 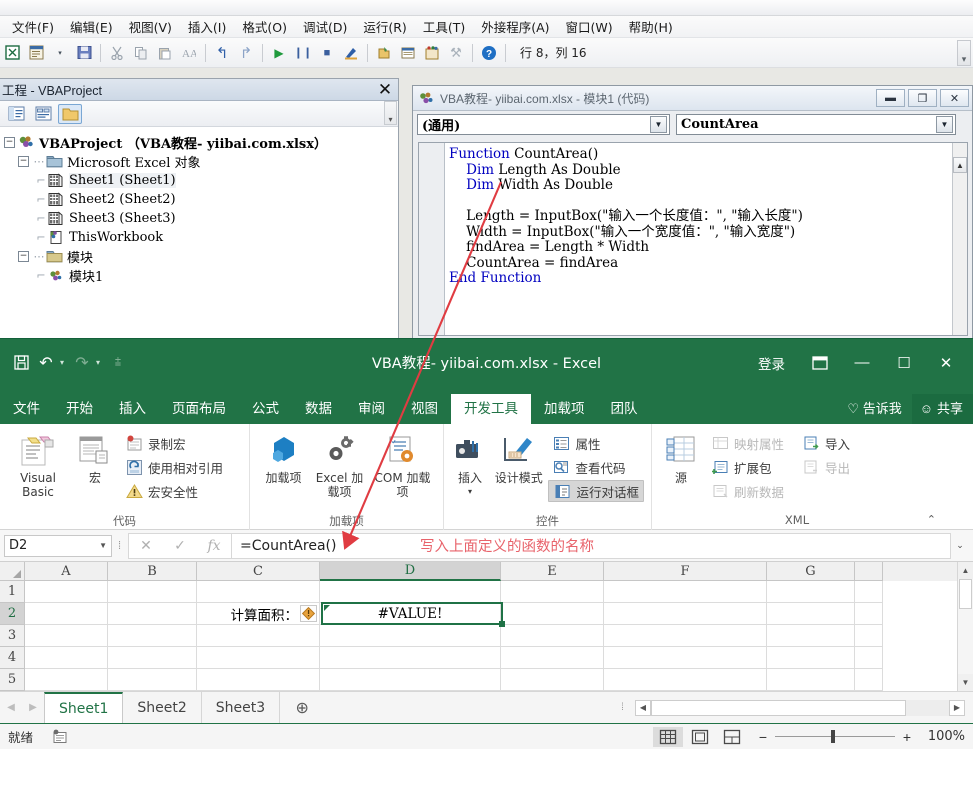 I want to click on select-all-corner, so click(x=12, y=571).